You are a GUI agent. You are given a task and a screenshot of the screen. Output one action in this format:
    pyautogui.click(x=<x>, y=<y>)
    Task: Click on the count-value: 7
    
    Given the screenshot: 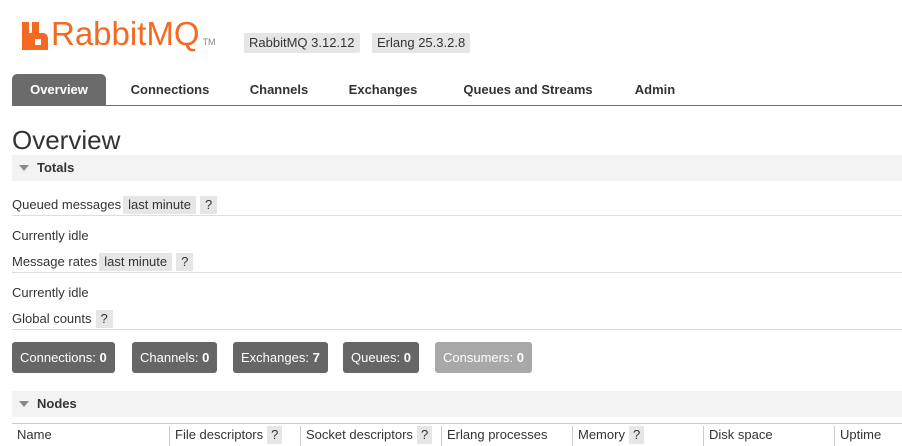 What is the action you would take?
    pyautogui.click(x=316, y=357)
    